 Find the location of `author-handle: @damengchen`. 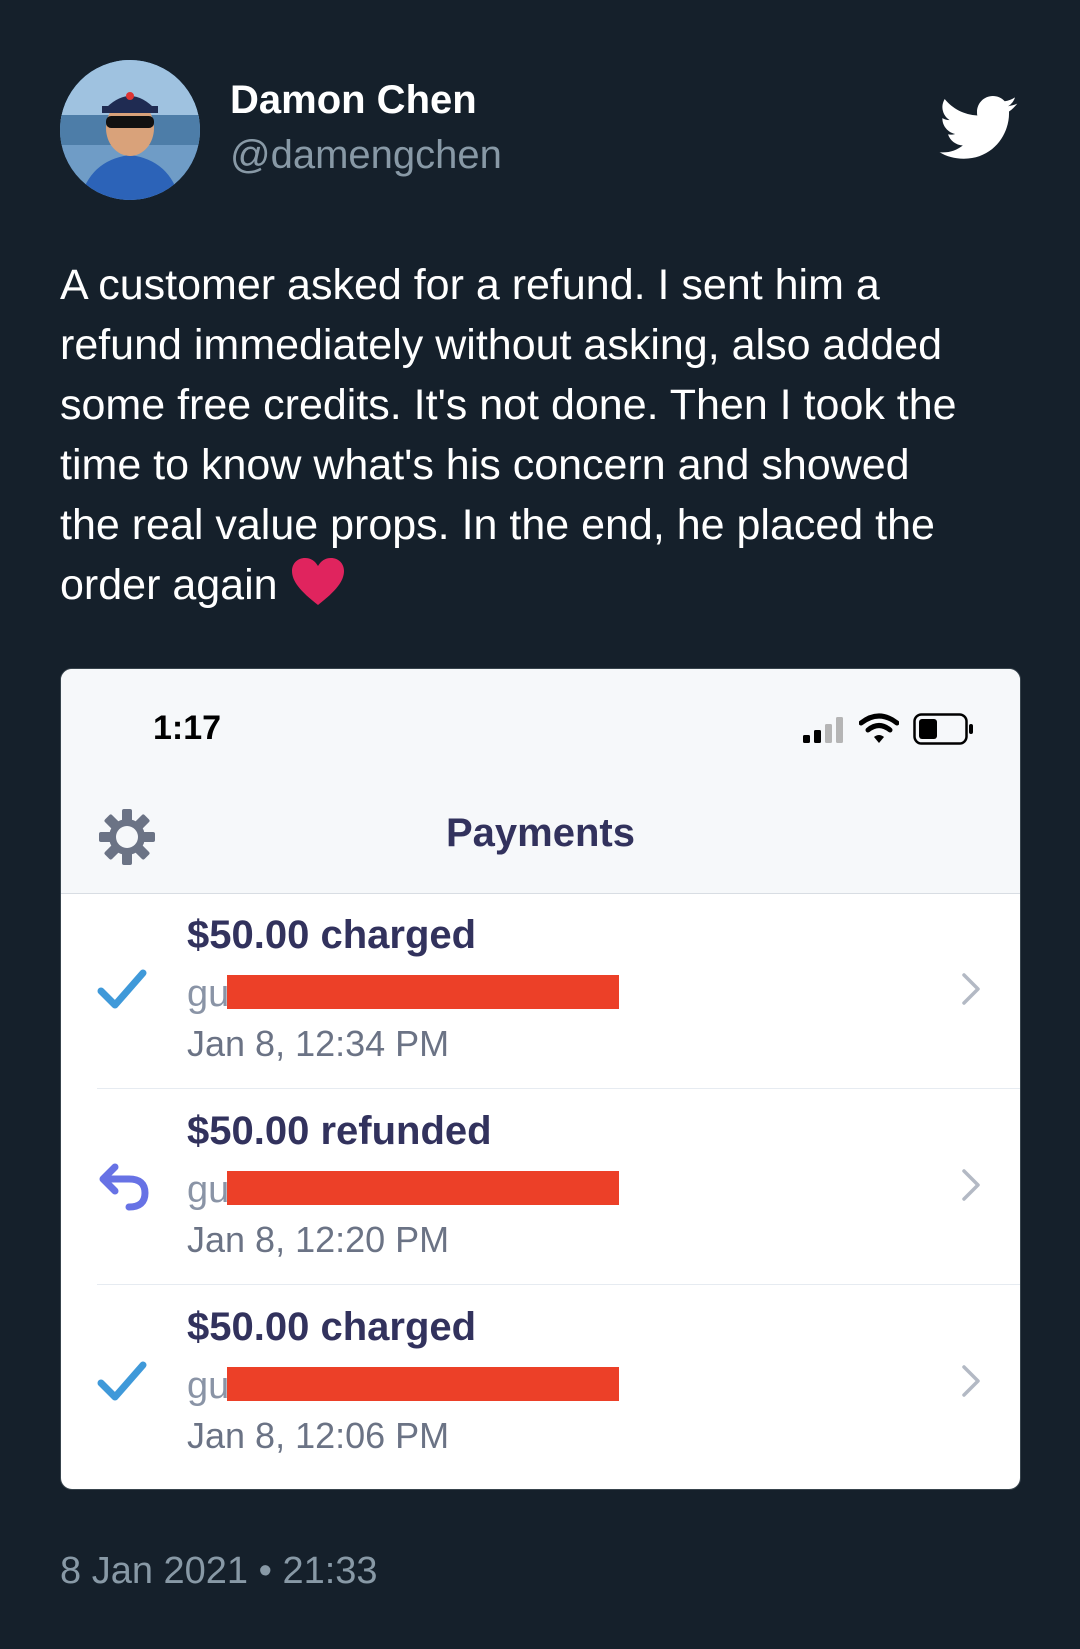

author-handle: @damengchen is located at coordinates (366, 155).